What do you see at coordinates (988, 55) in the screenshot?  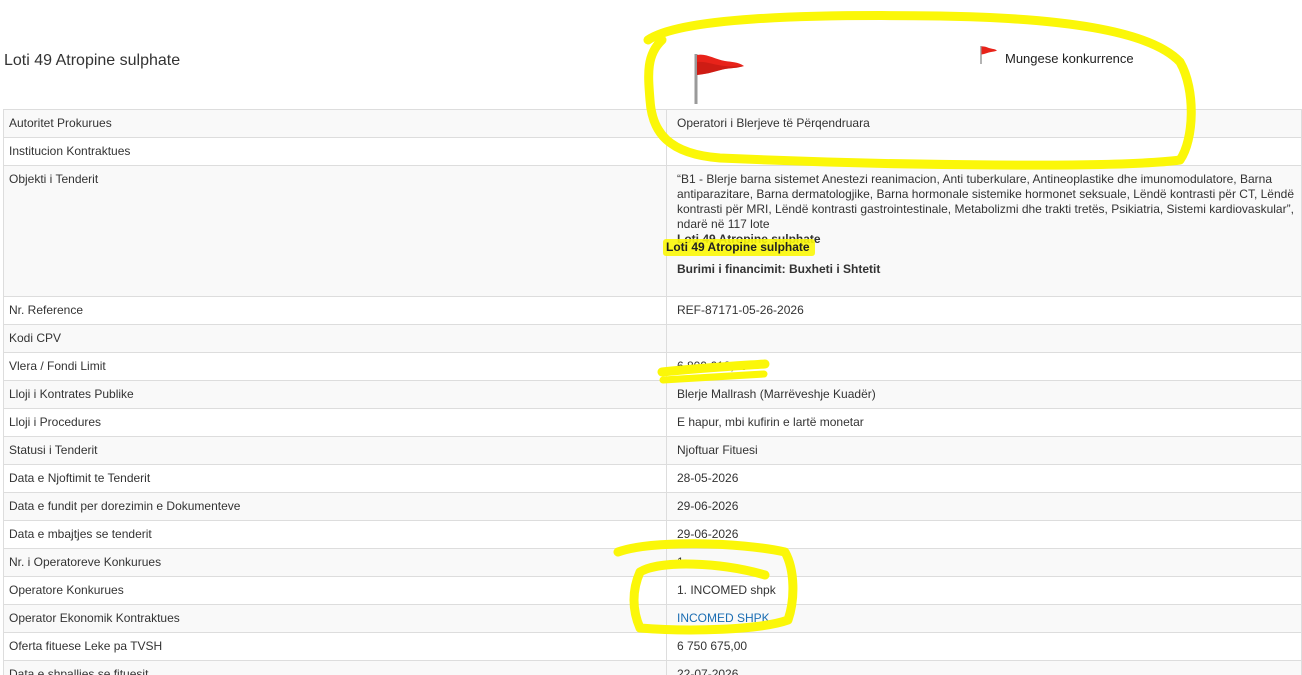 I see `small-red-flag-icon` at bounding box center [988, 55].